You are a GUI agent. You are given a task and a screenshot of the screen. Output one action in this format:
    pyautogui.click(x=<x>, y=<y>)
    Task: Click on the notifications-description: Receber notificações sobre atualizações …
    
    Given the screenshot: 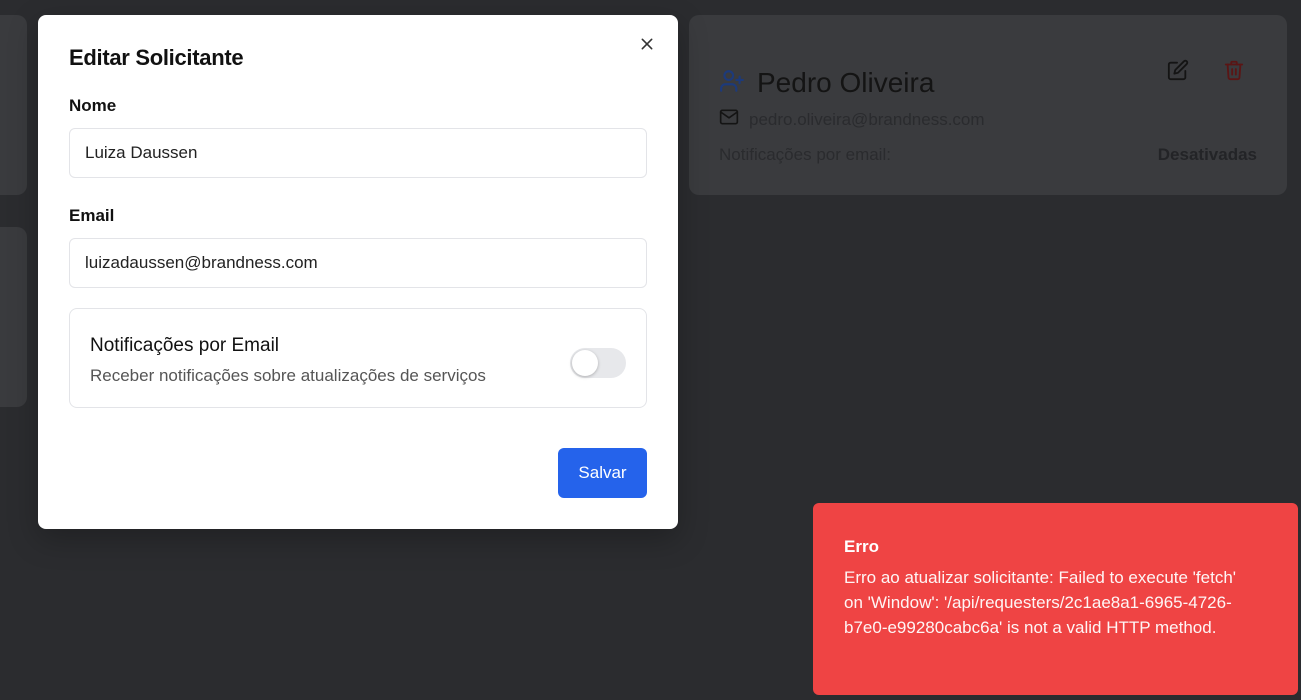 What is the action you would take?
    pyautogui.click(x=288, y=375)
    